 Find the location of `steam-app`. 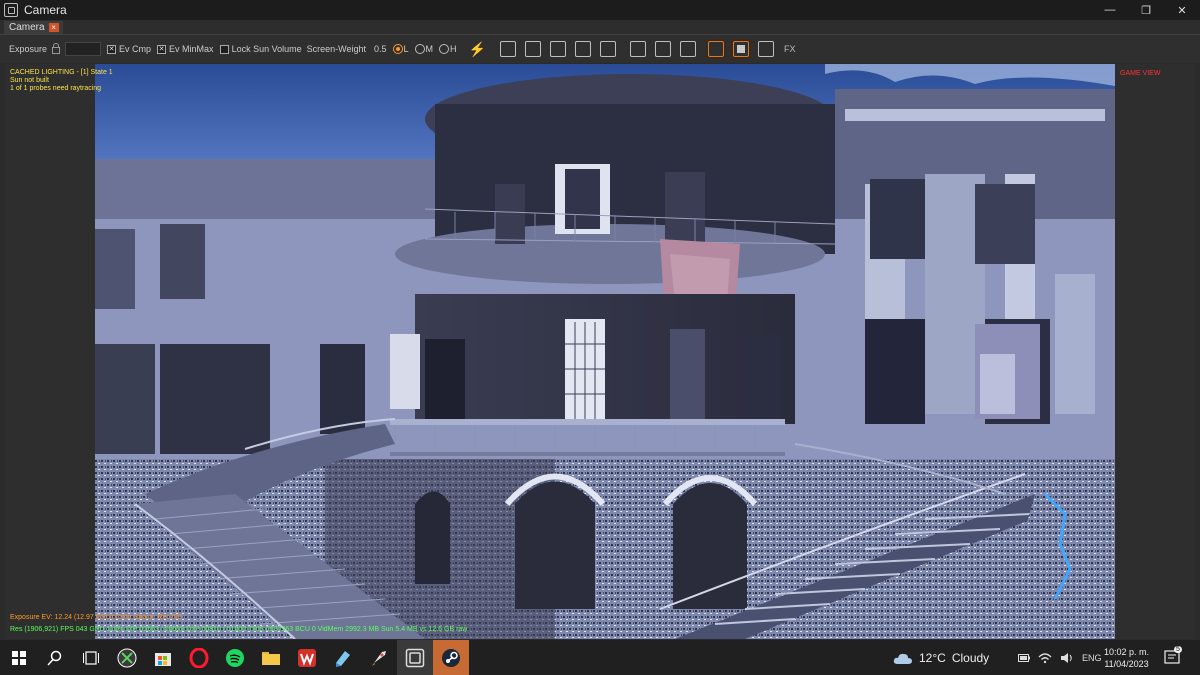

steam-app is located at coordinates (451, 657).